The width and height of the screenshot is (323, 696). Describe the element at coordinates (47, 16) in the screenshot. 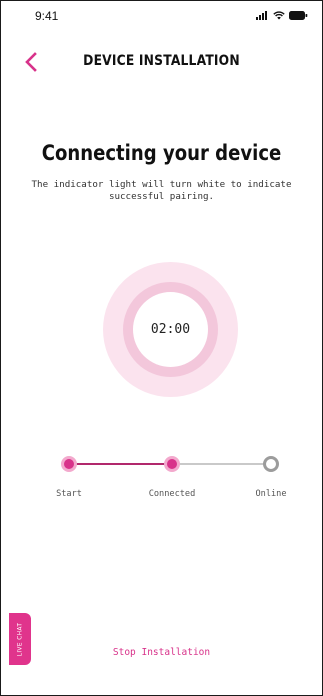

I see `status-time: 9:41` at that location.